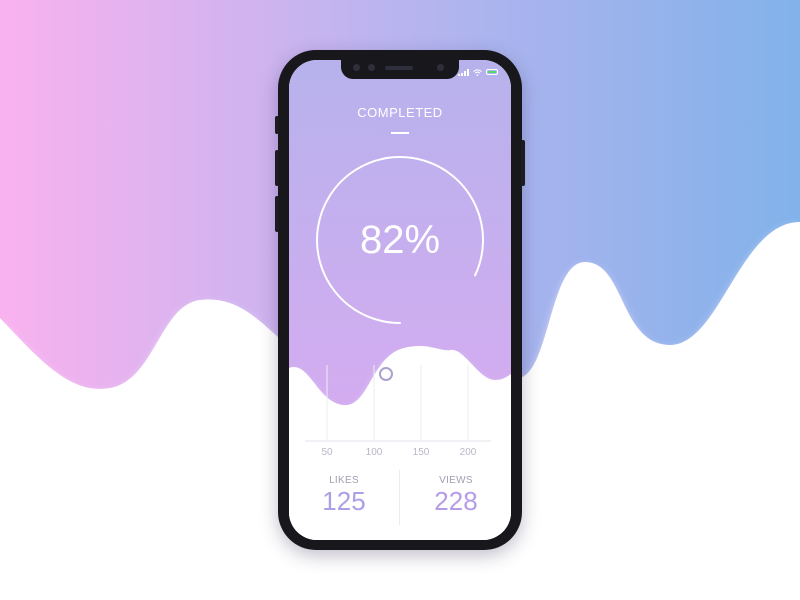 This screenshot has width=800, height=600. What do you see at coordinates (399, 497) in the screenshot?
I see `stats-divider` at bounding box center [399, 497].